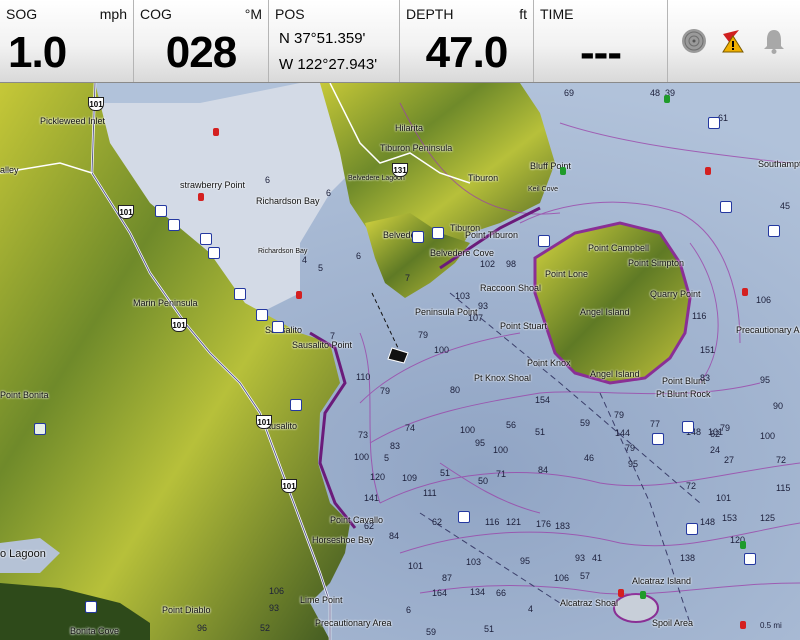  What do you see at coordinates (589, 603) in the screenshot?
I see `label-alcatraz-shoal: Alcatraz Shoal` at bounding box center [589, 603].